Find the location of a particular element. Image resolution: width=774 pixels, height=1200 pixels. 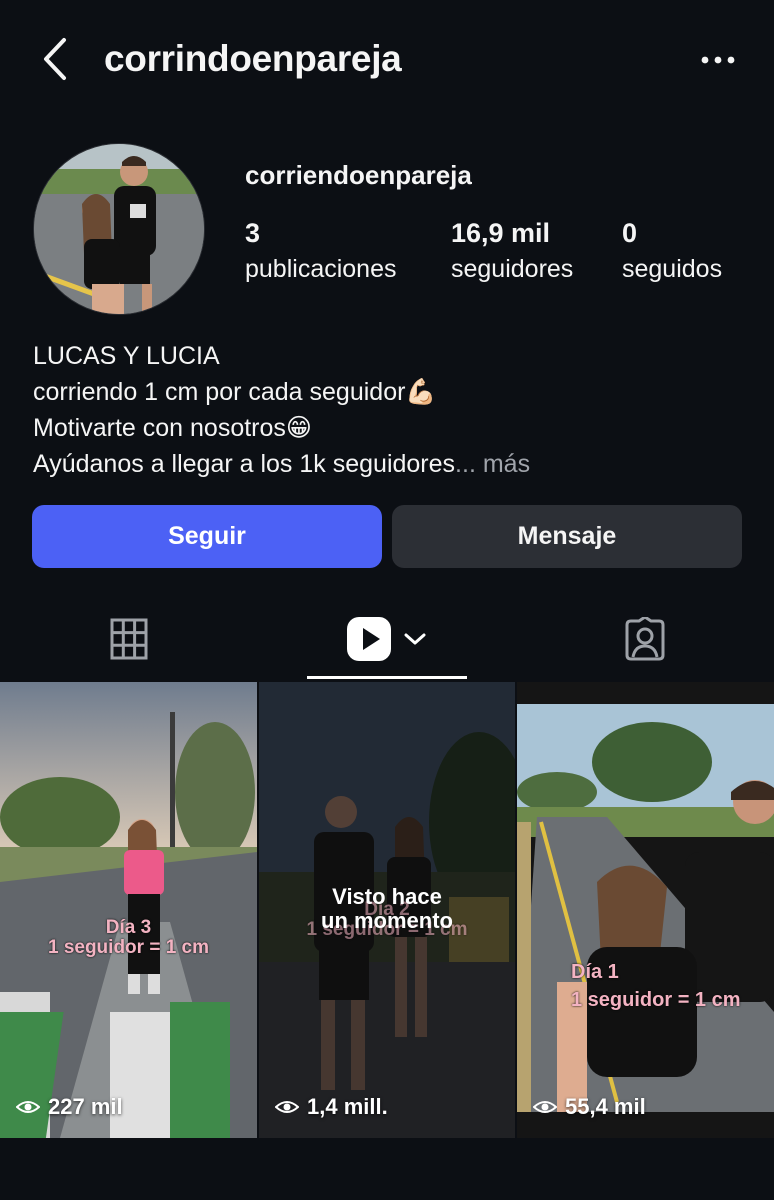

tab-grid is located at coordinates (129, 639).